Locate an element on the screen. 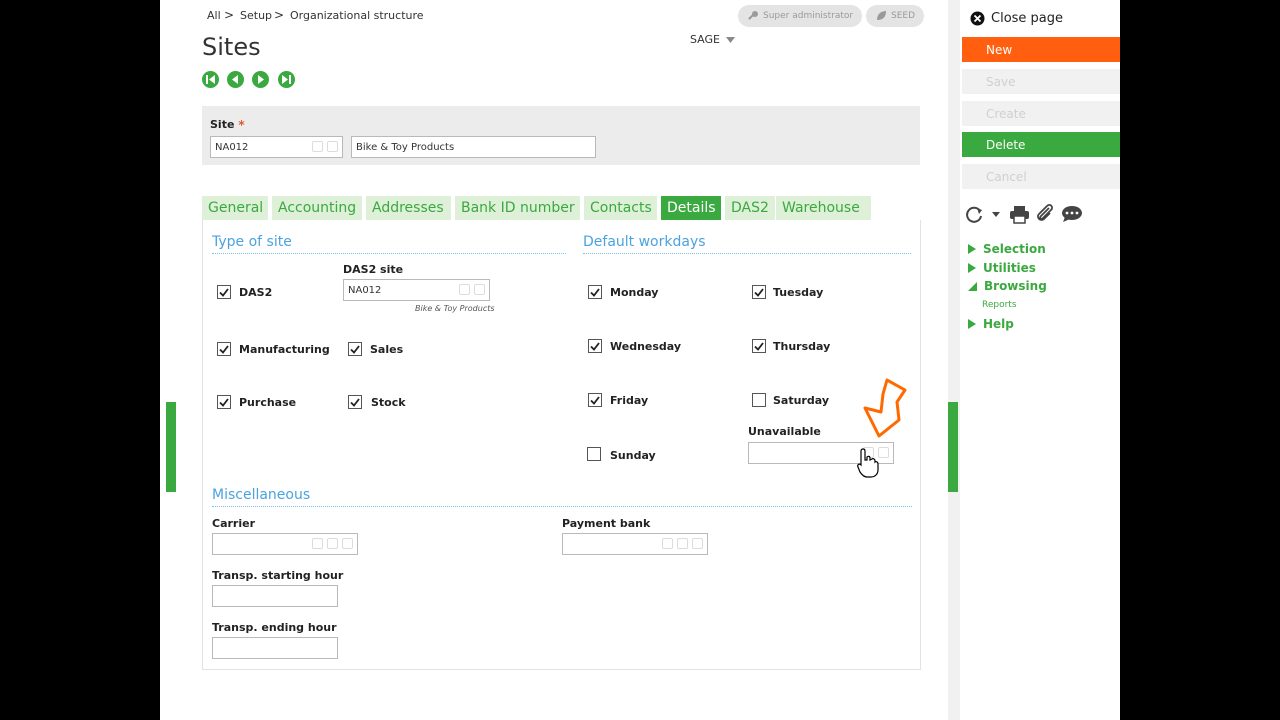  cancel-button: Cancel is located at coordinates (1041, 176).